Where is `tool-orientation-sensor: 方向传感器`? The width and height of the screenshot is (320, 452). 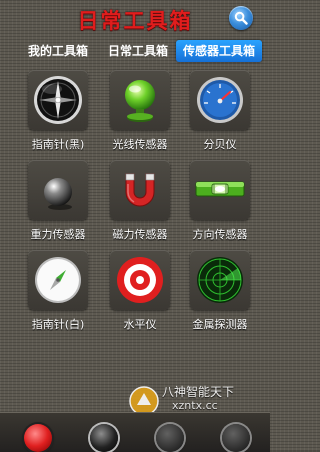 tool-orientation-sensor: 方向传感器 is located at coordinates (227, 204).